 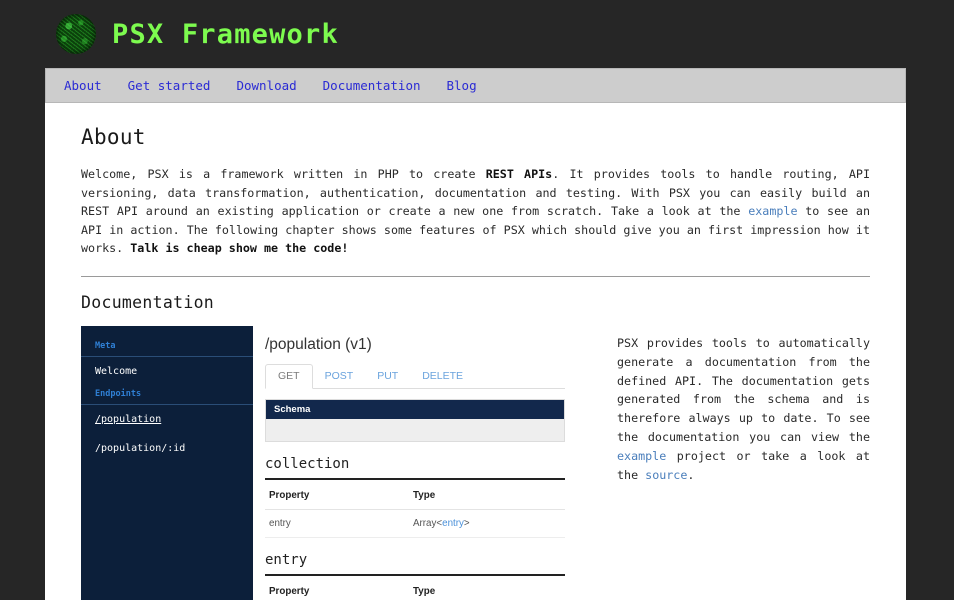 What do you see at coordinates (772, 211) in the screenshot?
I see `about-example-link: example` at bounding box center [772, 211].